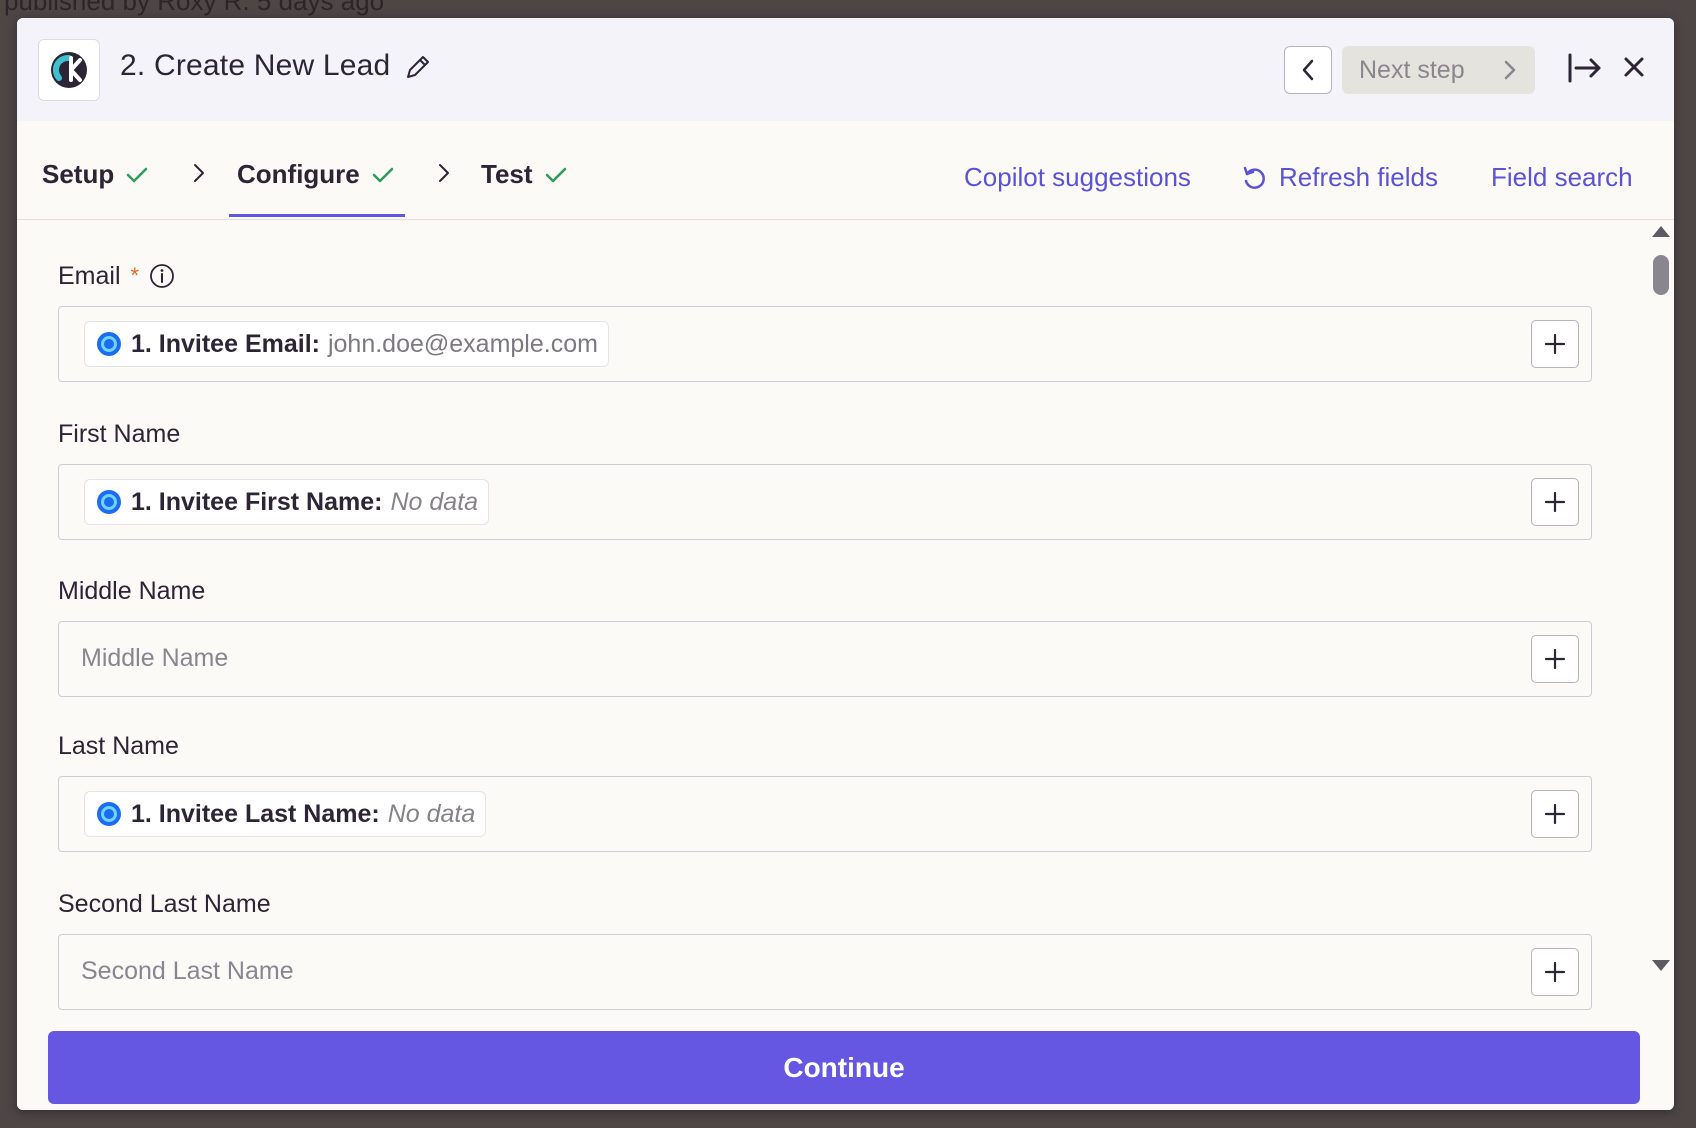 This screenshot has height=1128, width=1696. Describe the element at coordinates (825, 814) in the screenshot. I see `last-name-field: 1. Invitee Last Name: No data` at that location.